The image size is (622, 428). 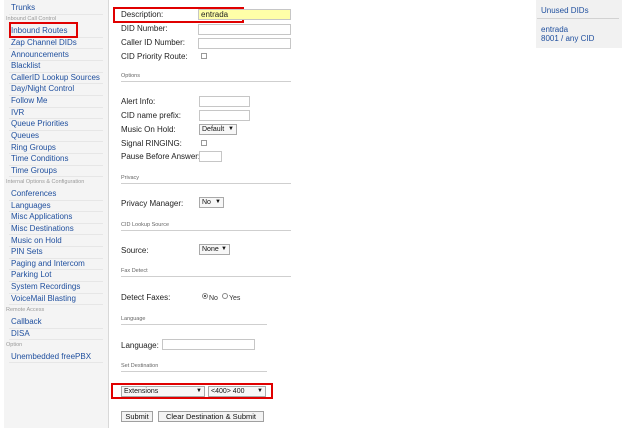 What do you see at coordinates (224, 115) in the screenshot?
I see `cid-prefix-input` at bounding box center [224, 115].